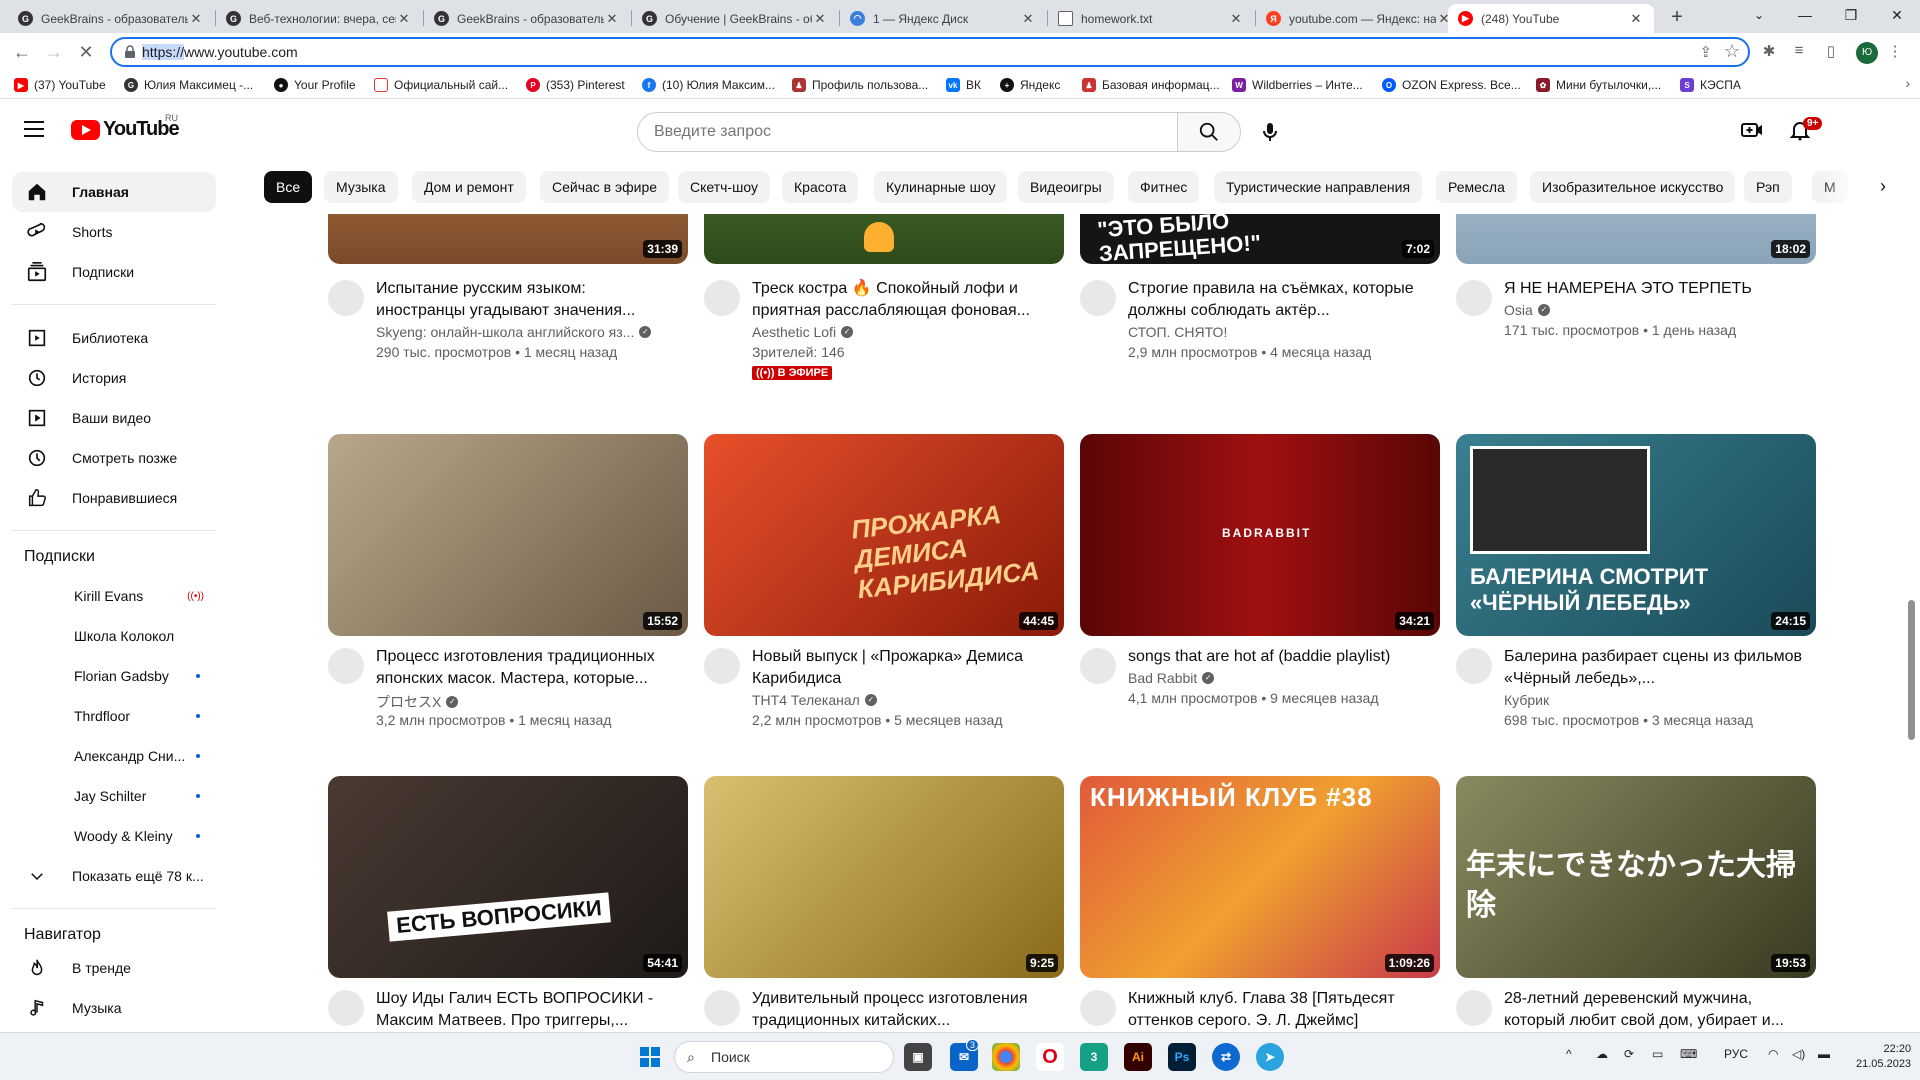  What do you see at coordinates (1066, 187) in the screenshot?
I see `chip: Видеоигры` at bounding box center [1066, 187].